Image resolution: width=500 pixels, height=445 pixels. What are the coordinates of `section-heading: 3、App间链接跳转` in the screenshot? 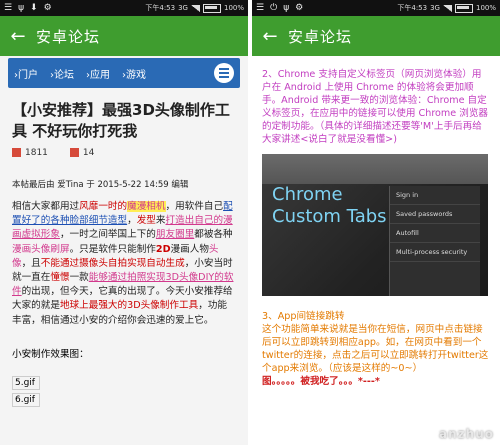 It's located at (303, 316).